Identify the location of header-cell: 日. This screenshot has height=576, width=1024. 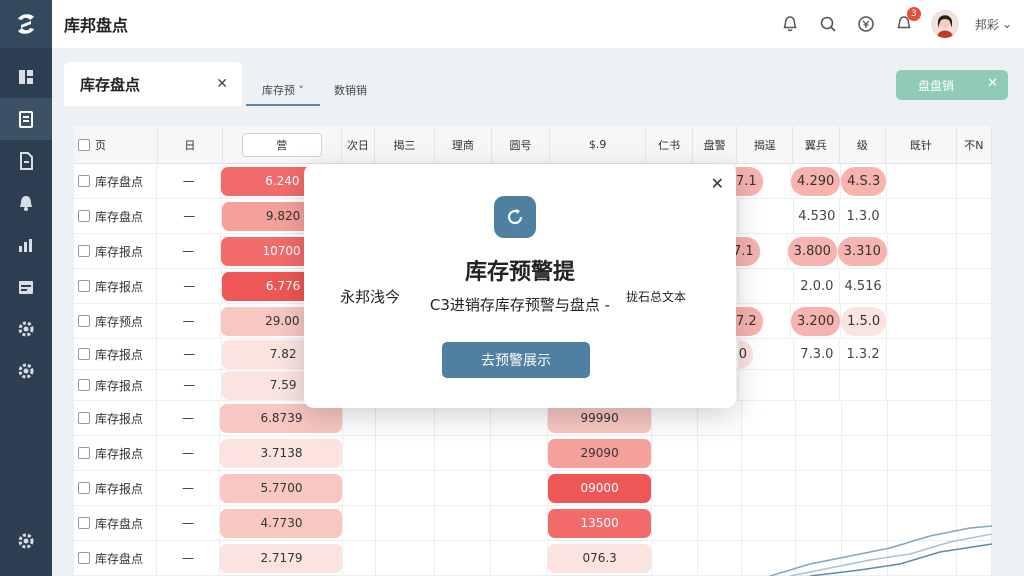
(190, 144).